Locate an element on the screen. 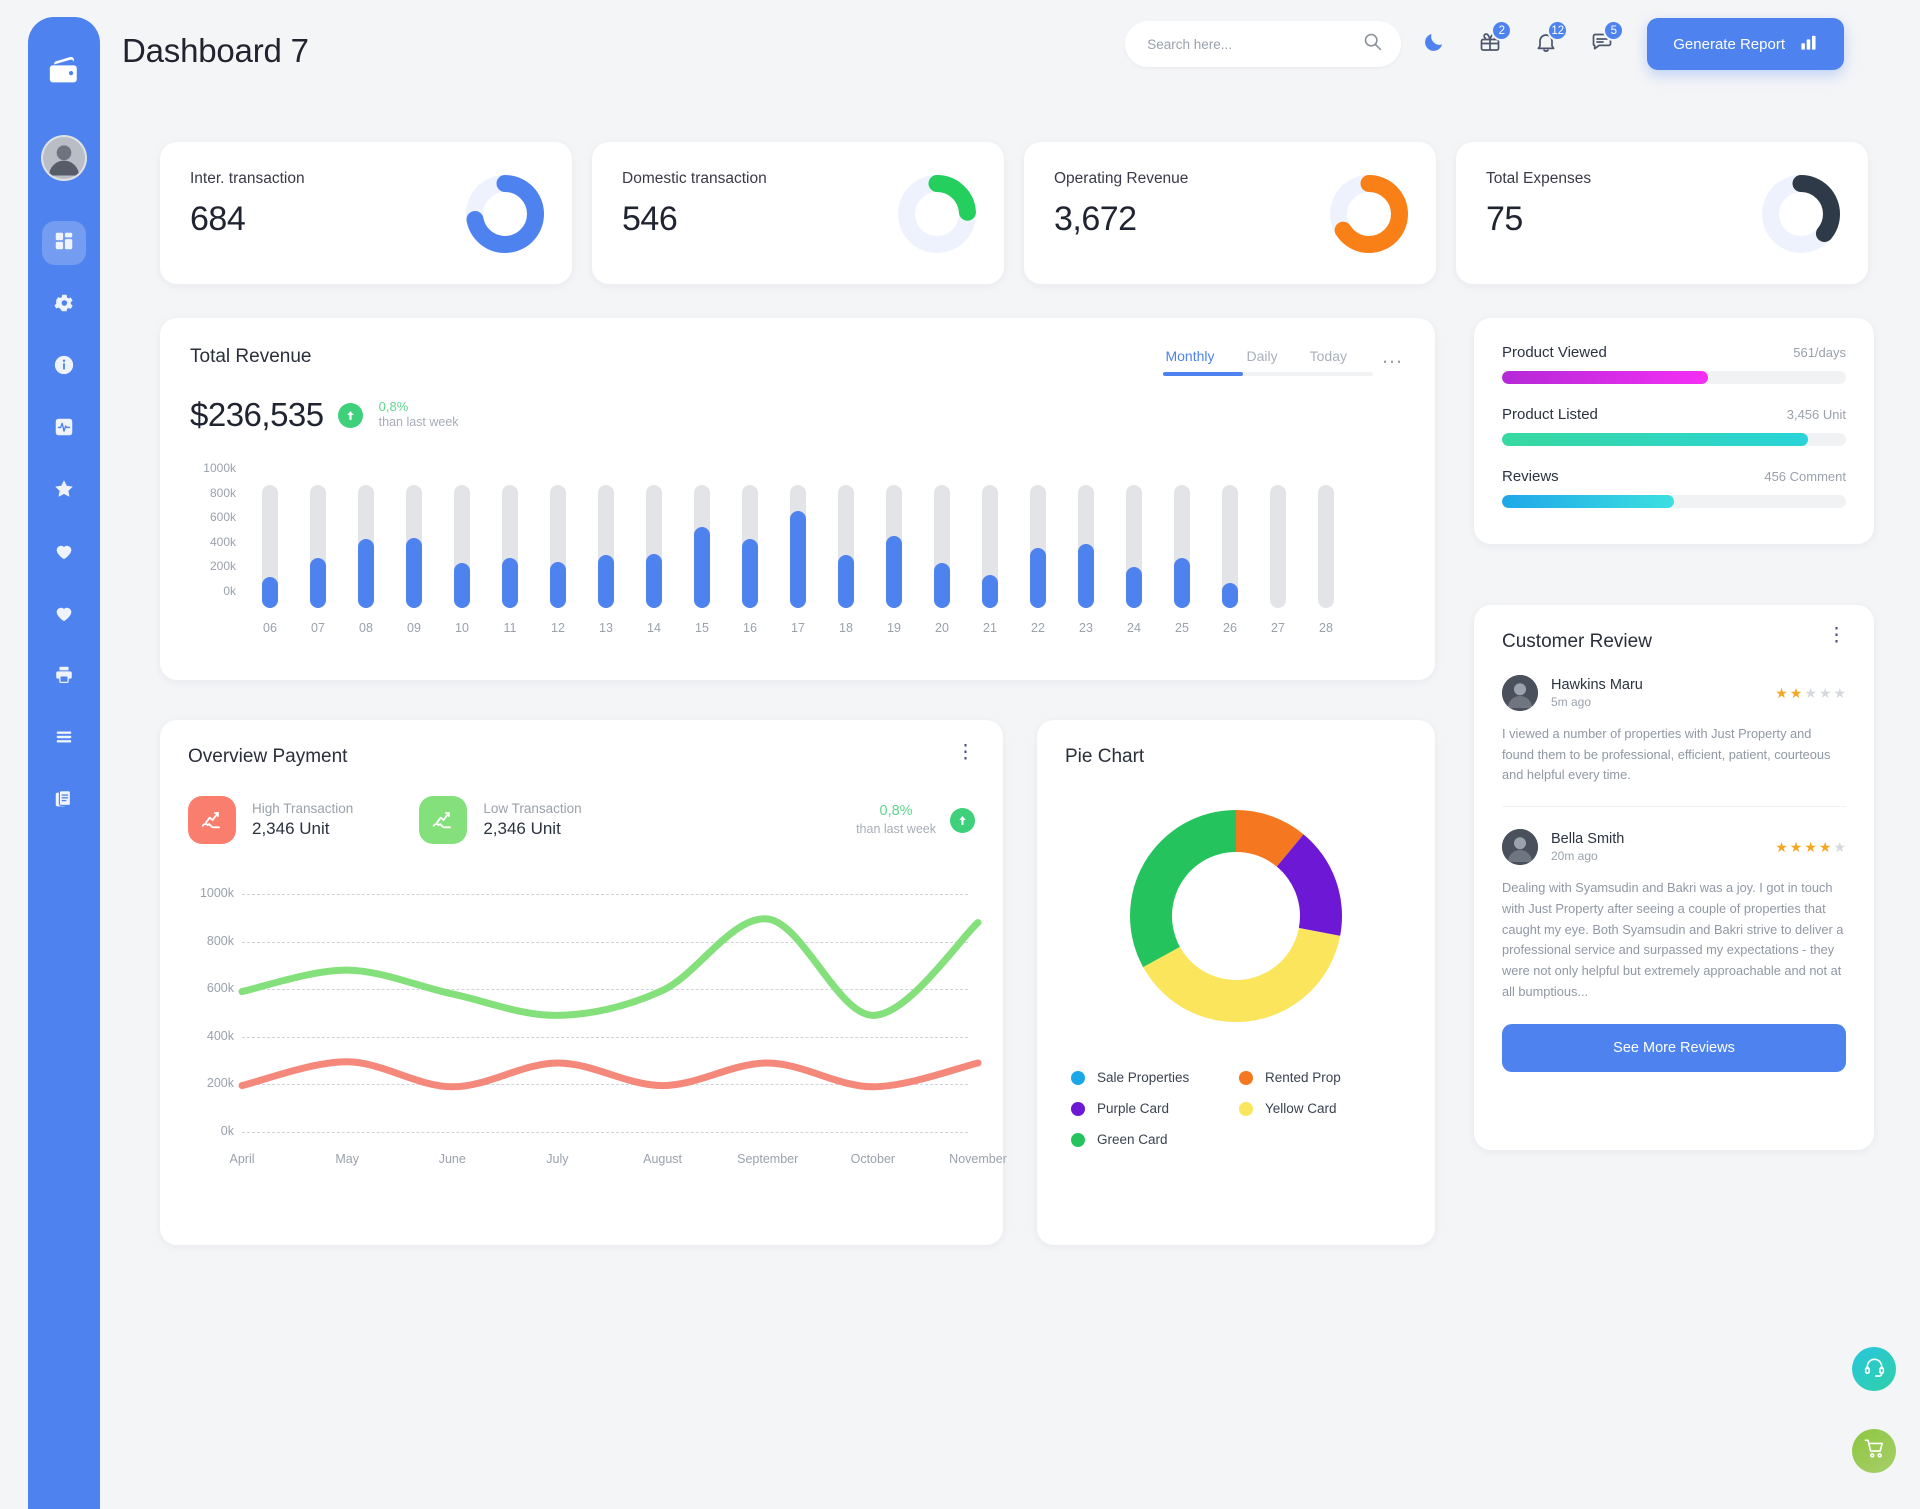 This screenshot has height=1509, width=1920. shopping-cart-icon is located at coordinates (1874, 1451).